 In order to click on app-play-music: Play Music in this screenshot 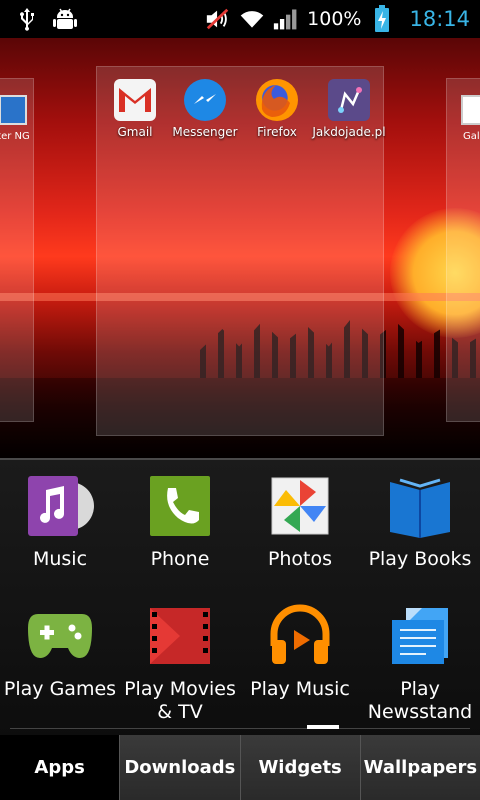, I will do `click(300, 651)`.